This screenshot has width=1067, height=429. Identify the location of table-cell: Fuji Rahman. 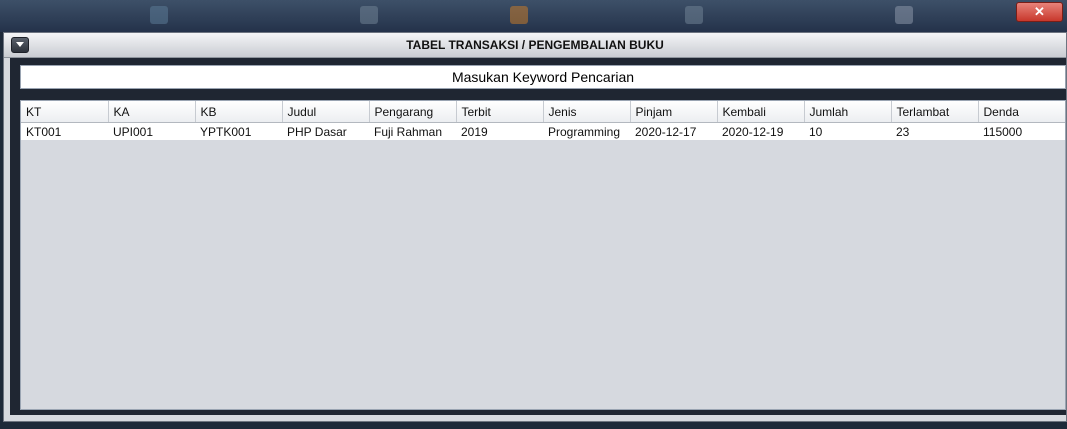
(412, 131).